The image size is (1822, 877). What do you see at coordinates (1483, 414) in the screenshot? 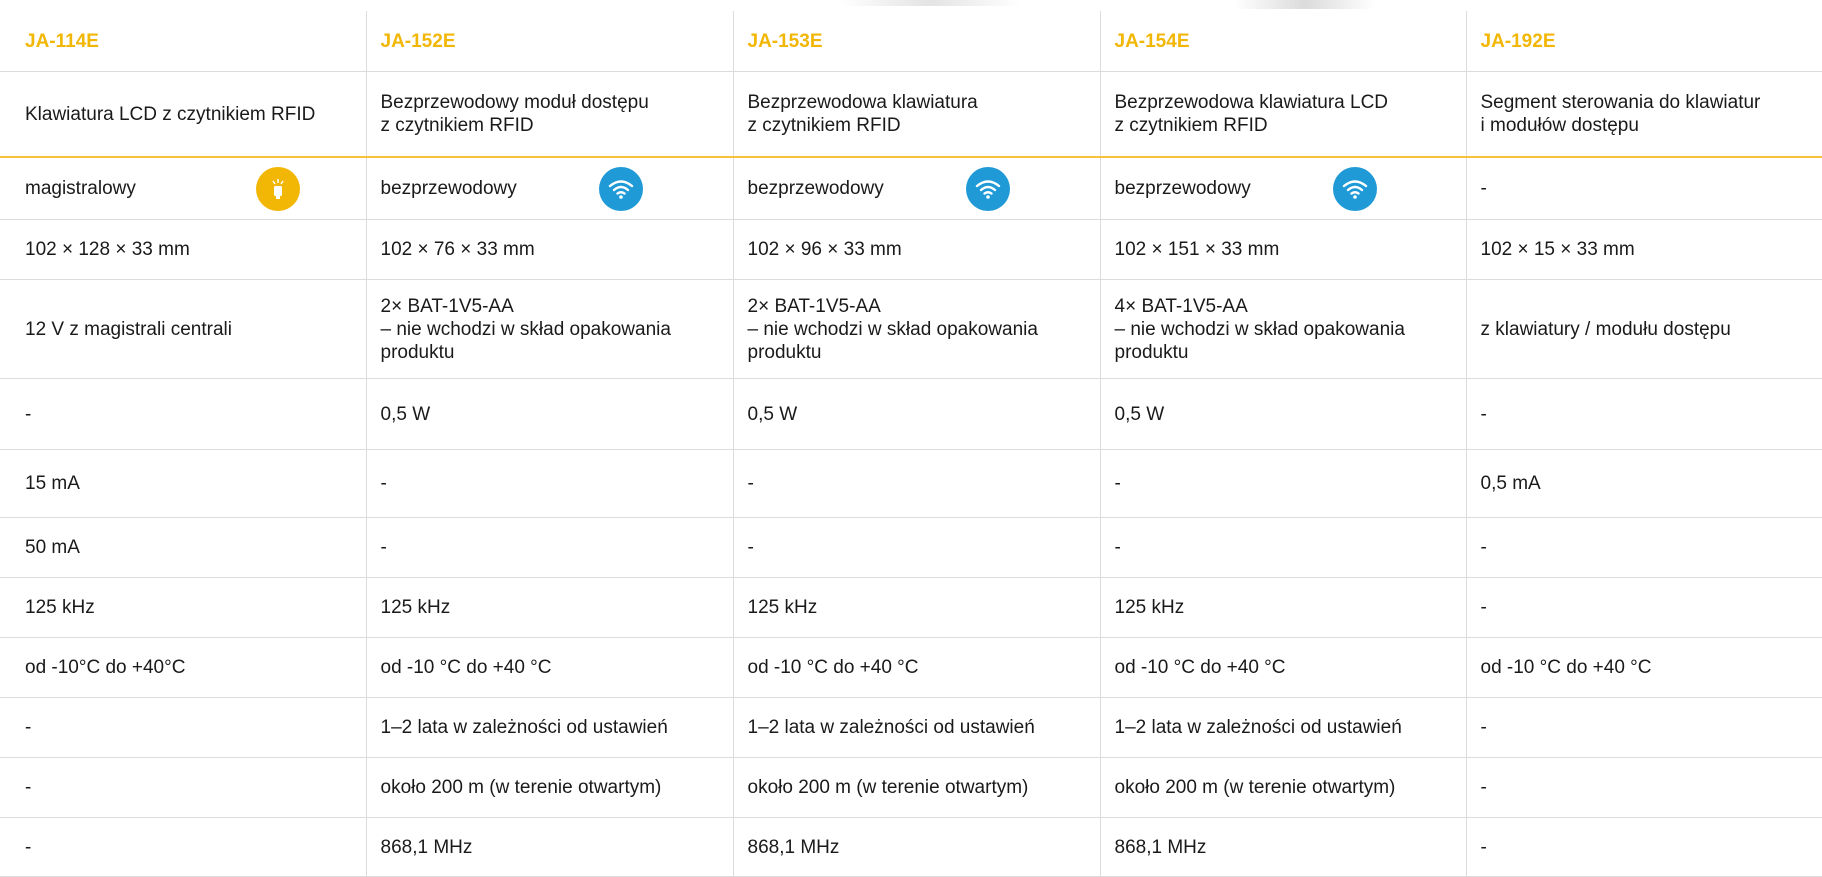
I see `power-consumption-value: -` at bounding box center [1483, 414].